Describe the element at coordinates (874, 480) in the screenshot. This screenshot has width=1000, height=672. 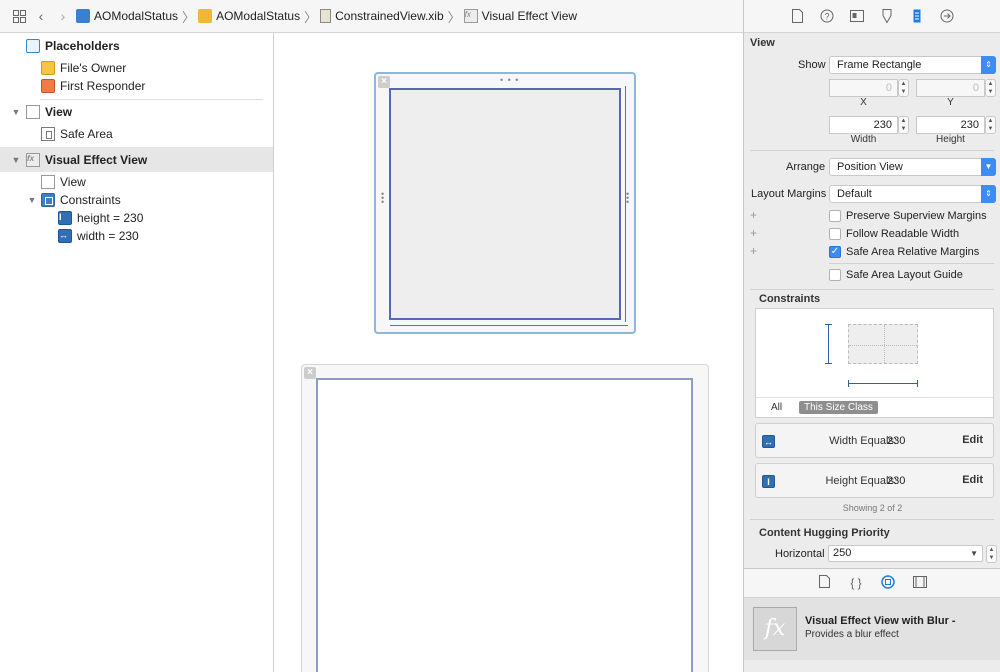
I see `height-constraint-row: I Height Equals: 230 Edit` at that location.